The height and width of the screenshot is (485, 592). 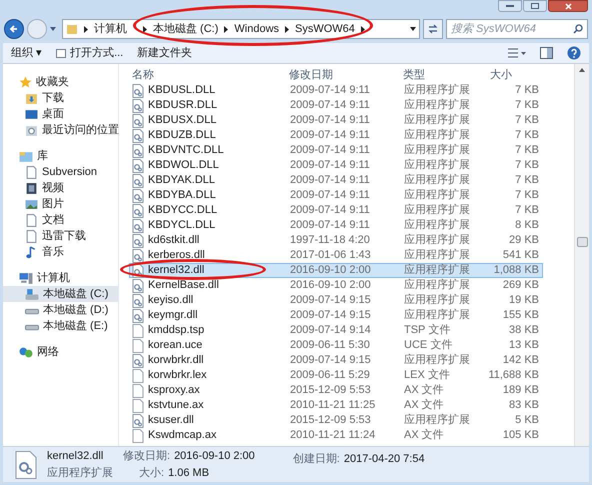 What do you see at coordinates (330, 300) in the screenshot?
I see `modified-date: 2009-07-14 9:15` at bounding box center [330, 300].